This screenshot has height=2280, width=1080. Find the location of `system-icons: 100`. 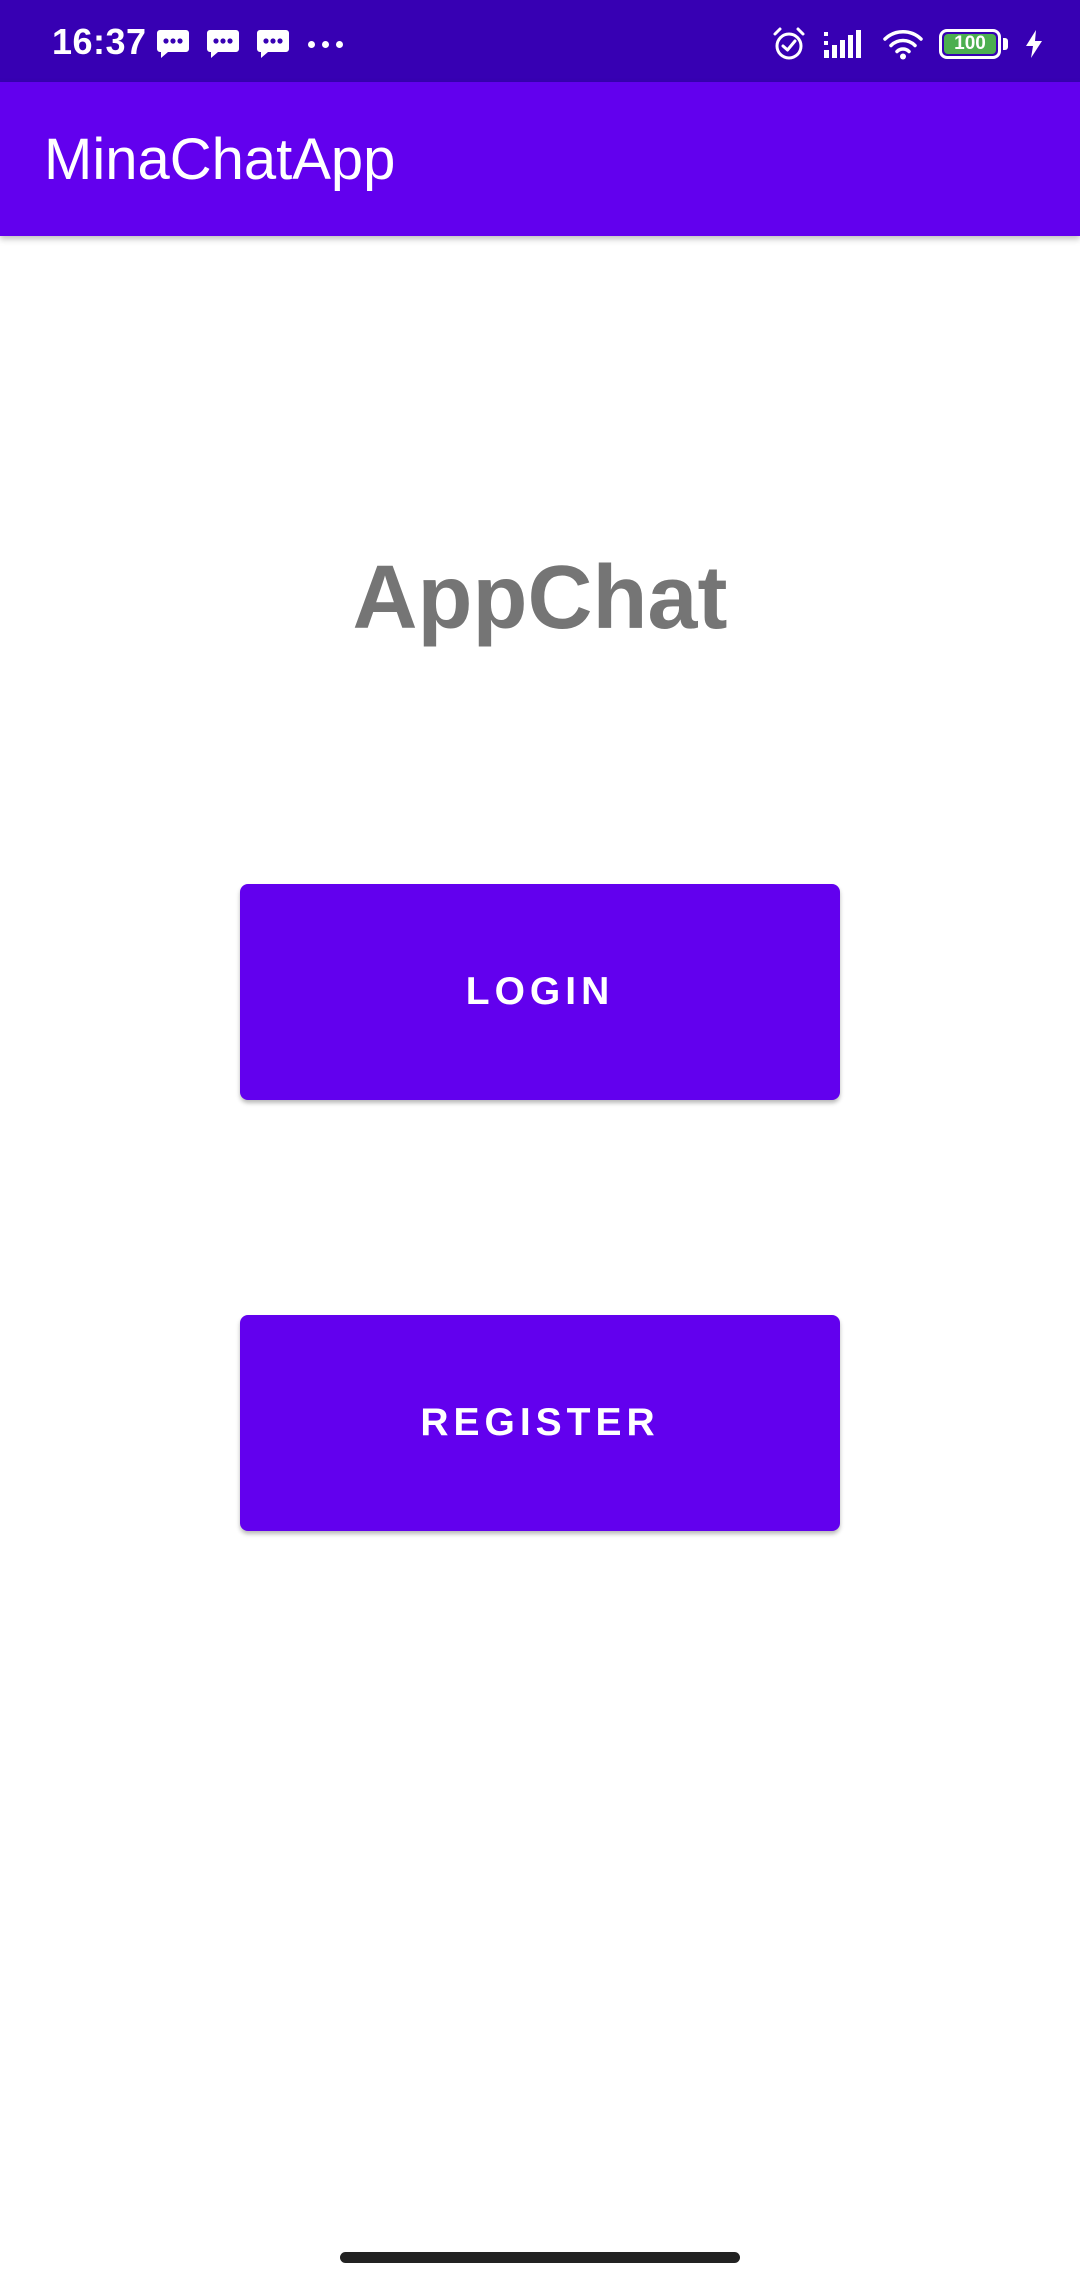

system-icons: 100 is located at coordinates (899, 44).